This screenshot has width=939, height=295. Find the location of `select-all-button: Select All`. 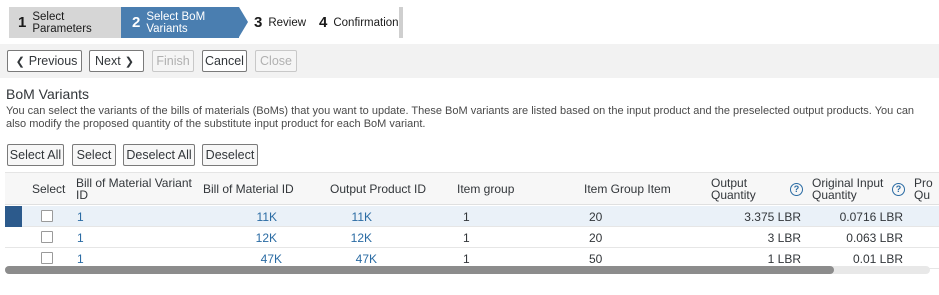

select-all-button: Select All is located at coordinates (35, 155).